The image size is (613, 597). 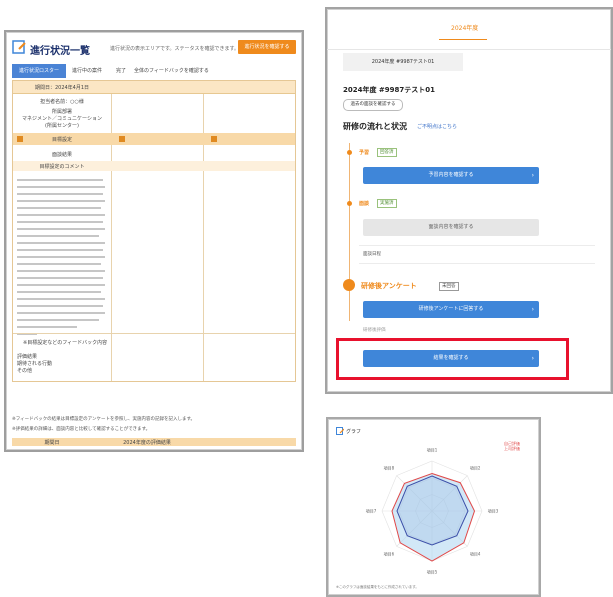 I want to click on tab-bar: 進行状況ロスター 進行中の案件 完了 全体のフィードバックを確認する, so click(x=154, y=71).